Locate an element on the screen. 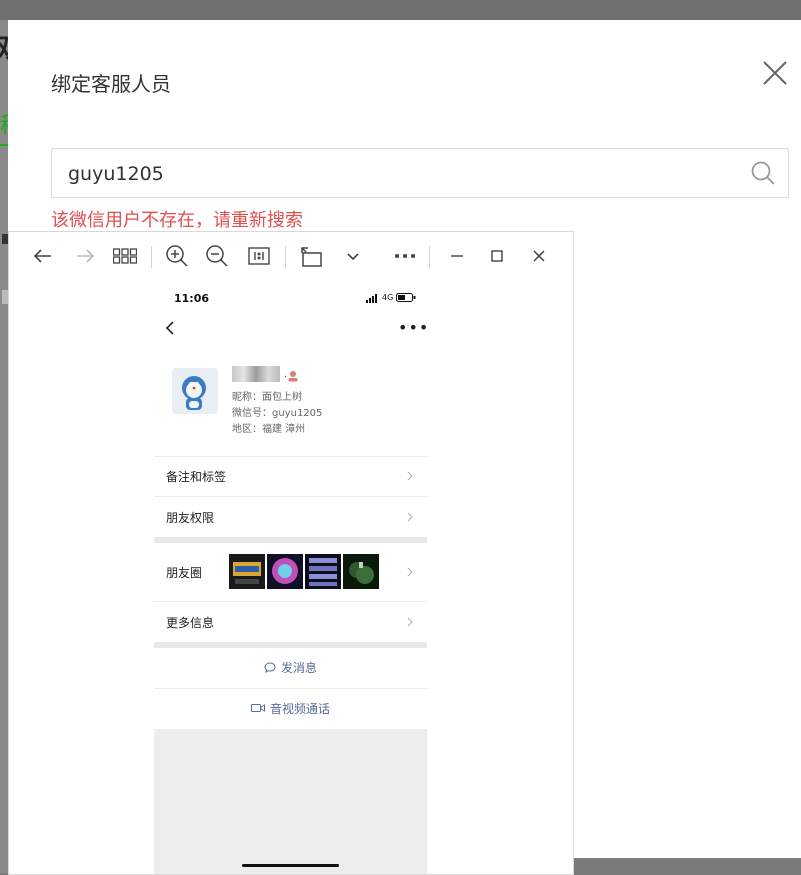  menu-remarks-tags: 备注和标签 is located at coordinates (290, 476).